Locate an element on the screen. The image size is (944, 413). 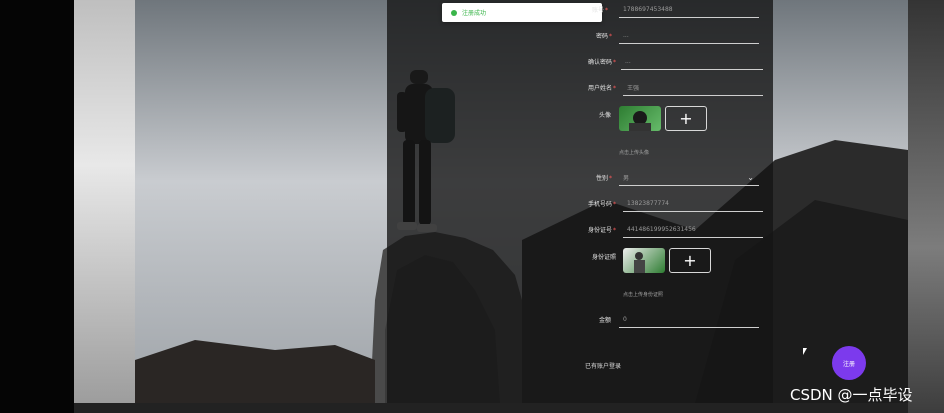
account-input: 1788697453488 is located at coordinates (689, 10).